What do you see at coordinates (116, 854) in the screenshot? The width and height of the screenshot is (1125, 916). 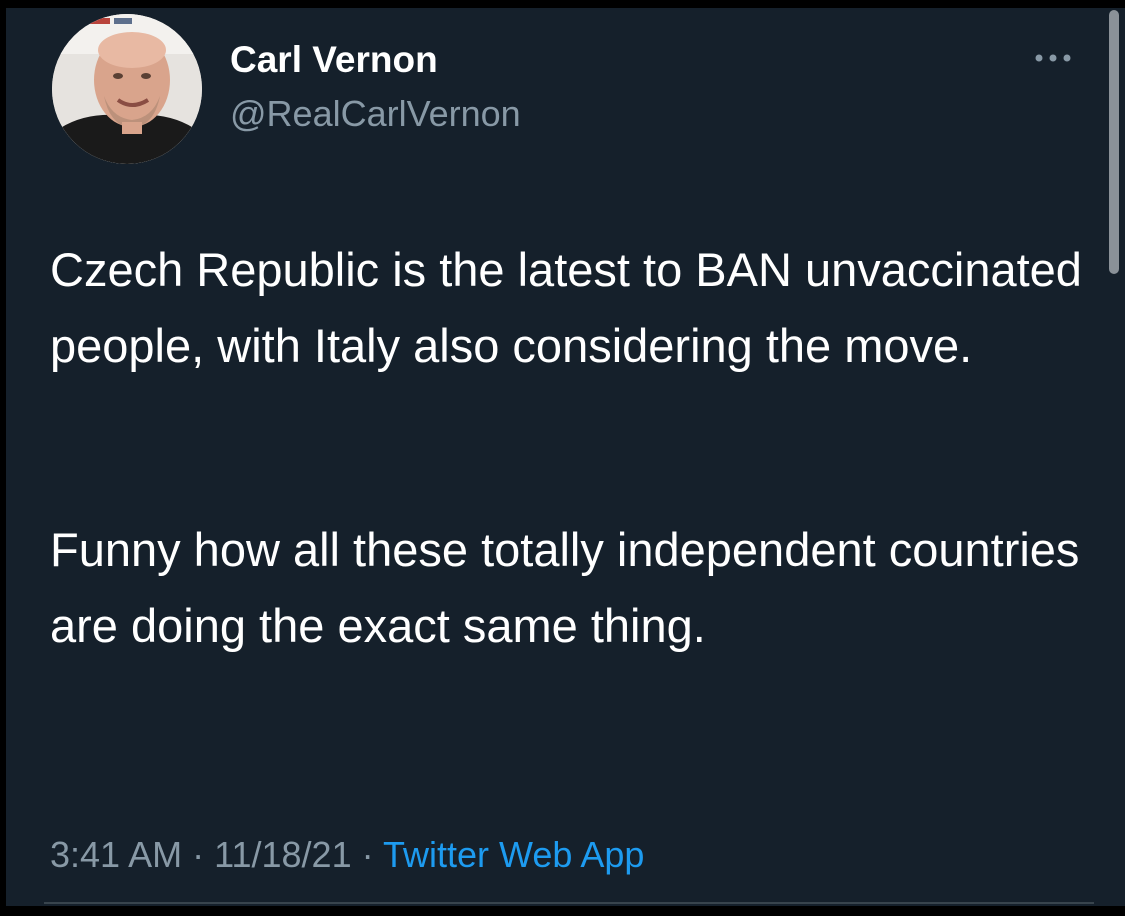 I see `tweet-time: 3:41 AM` at bounding box center [116, 854].